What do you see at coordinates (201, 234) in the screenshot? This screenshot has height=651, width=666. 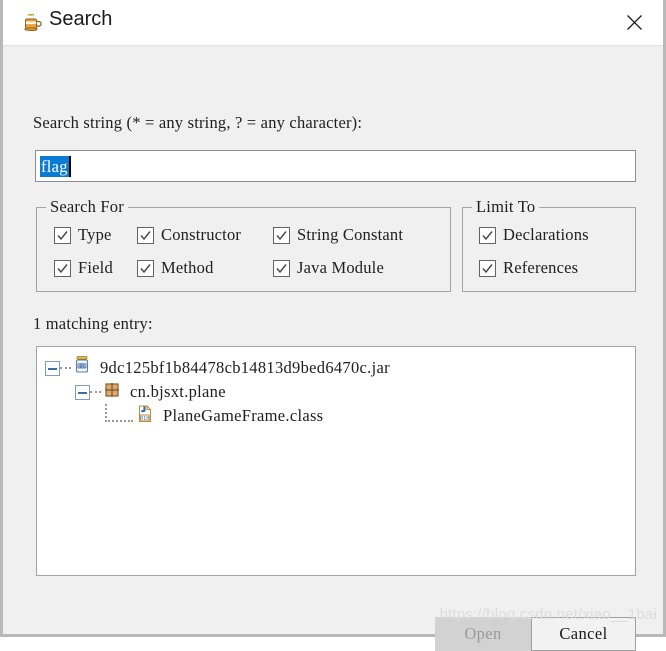 I see `checkbox-constructor-label: Constructor` at bounding box center [201, 234].